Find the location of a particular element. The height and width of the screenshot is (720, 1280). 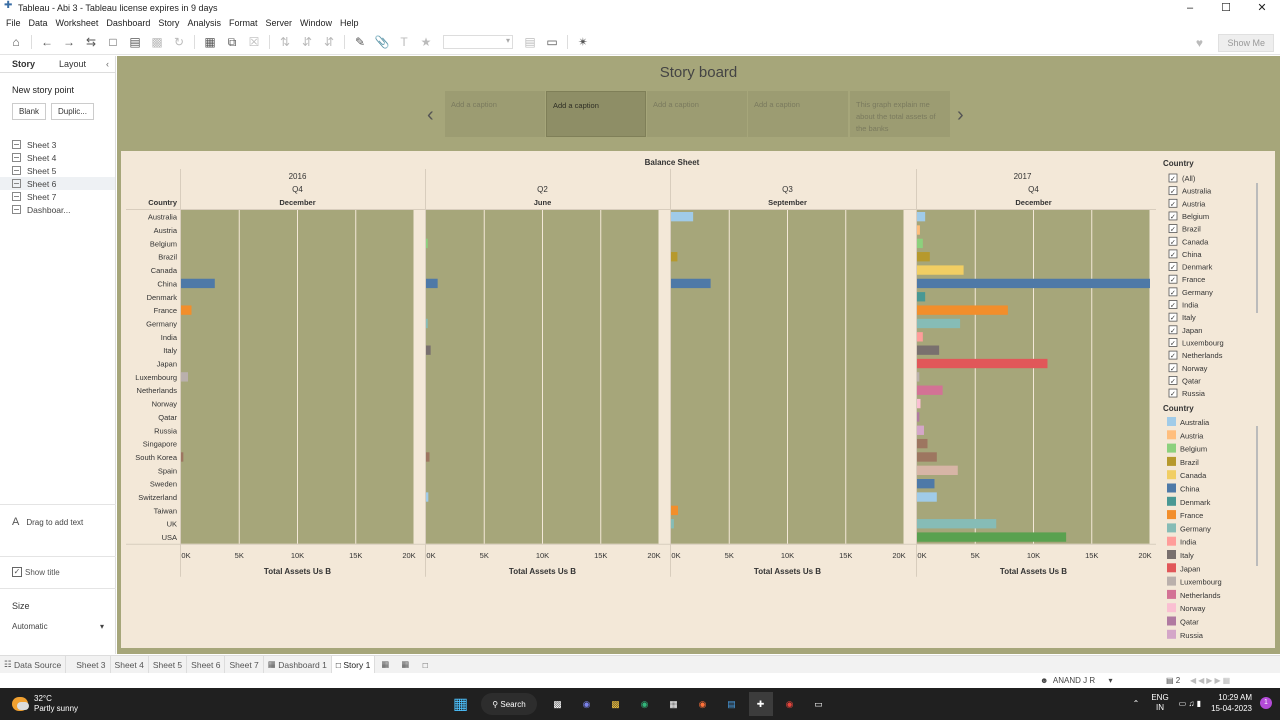

tableau-taskbar-icon: ✚ is located at coordinates (760, 704).